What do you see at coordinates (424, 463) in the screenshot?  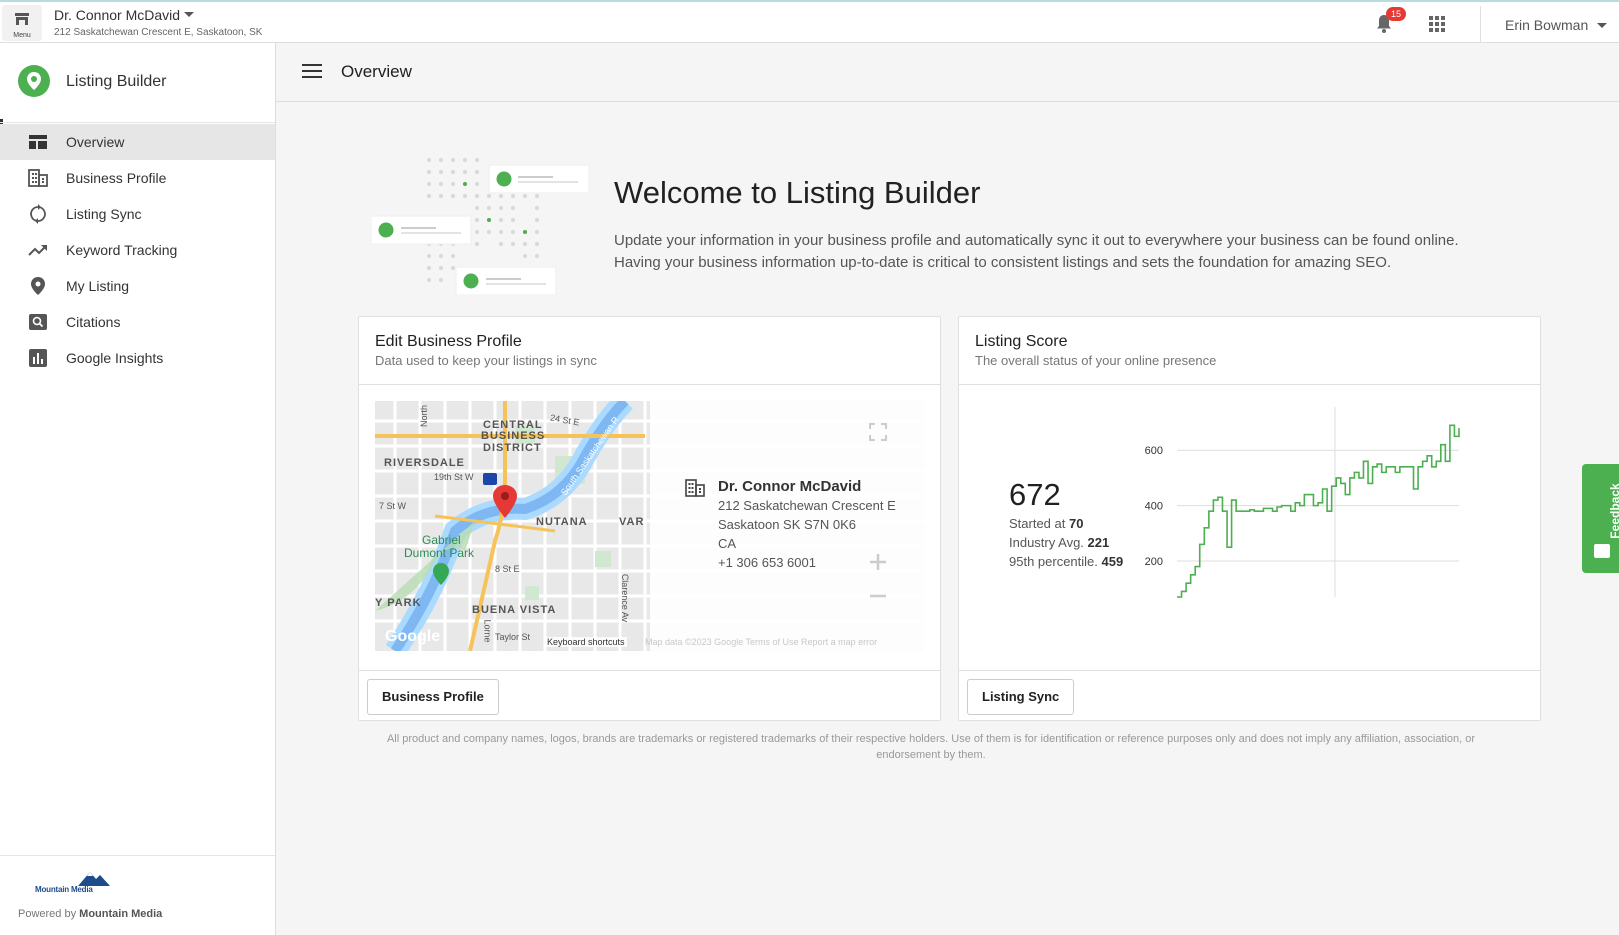 I see `map-label: RIVERSDALE` at bounding box center [424, 463].